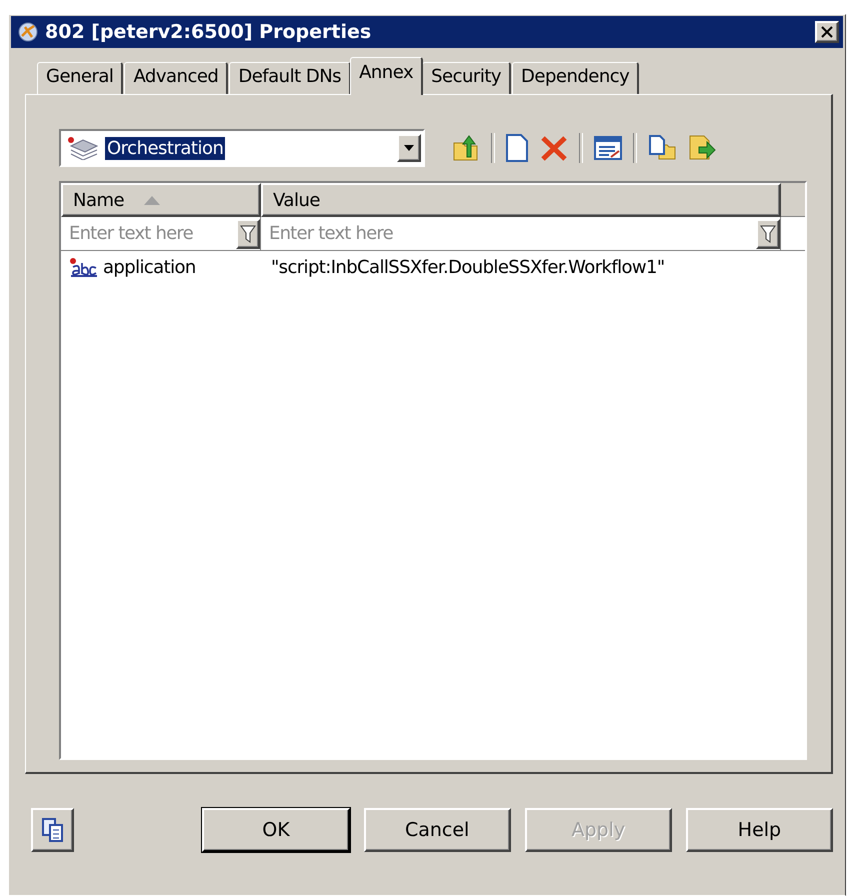  Describe the element at coordinates (242, 148) in the screenshot. I see `section-dropdown: Orchestration` at that location.